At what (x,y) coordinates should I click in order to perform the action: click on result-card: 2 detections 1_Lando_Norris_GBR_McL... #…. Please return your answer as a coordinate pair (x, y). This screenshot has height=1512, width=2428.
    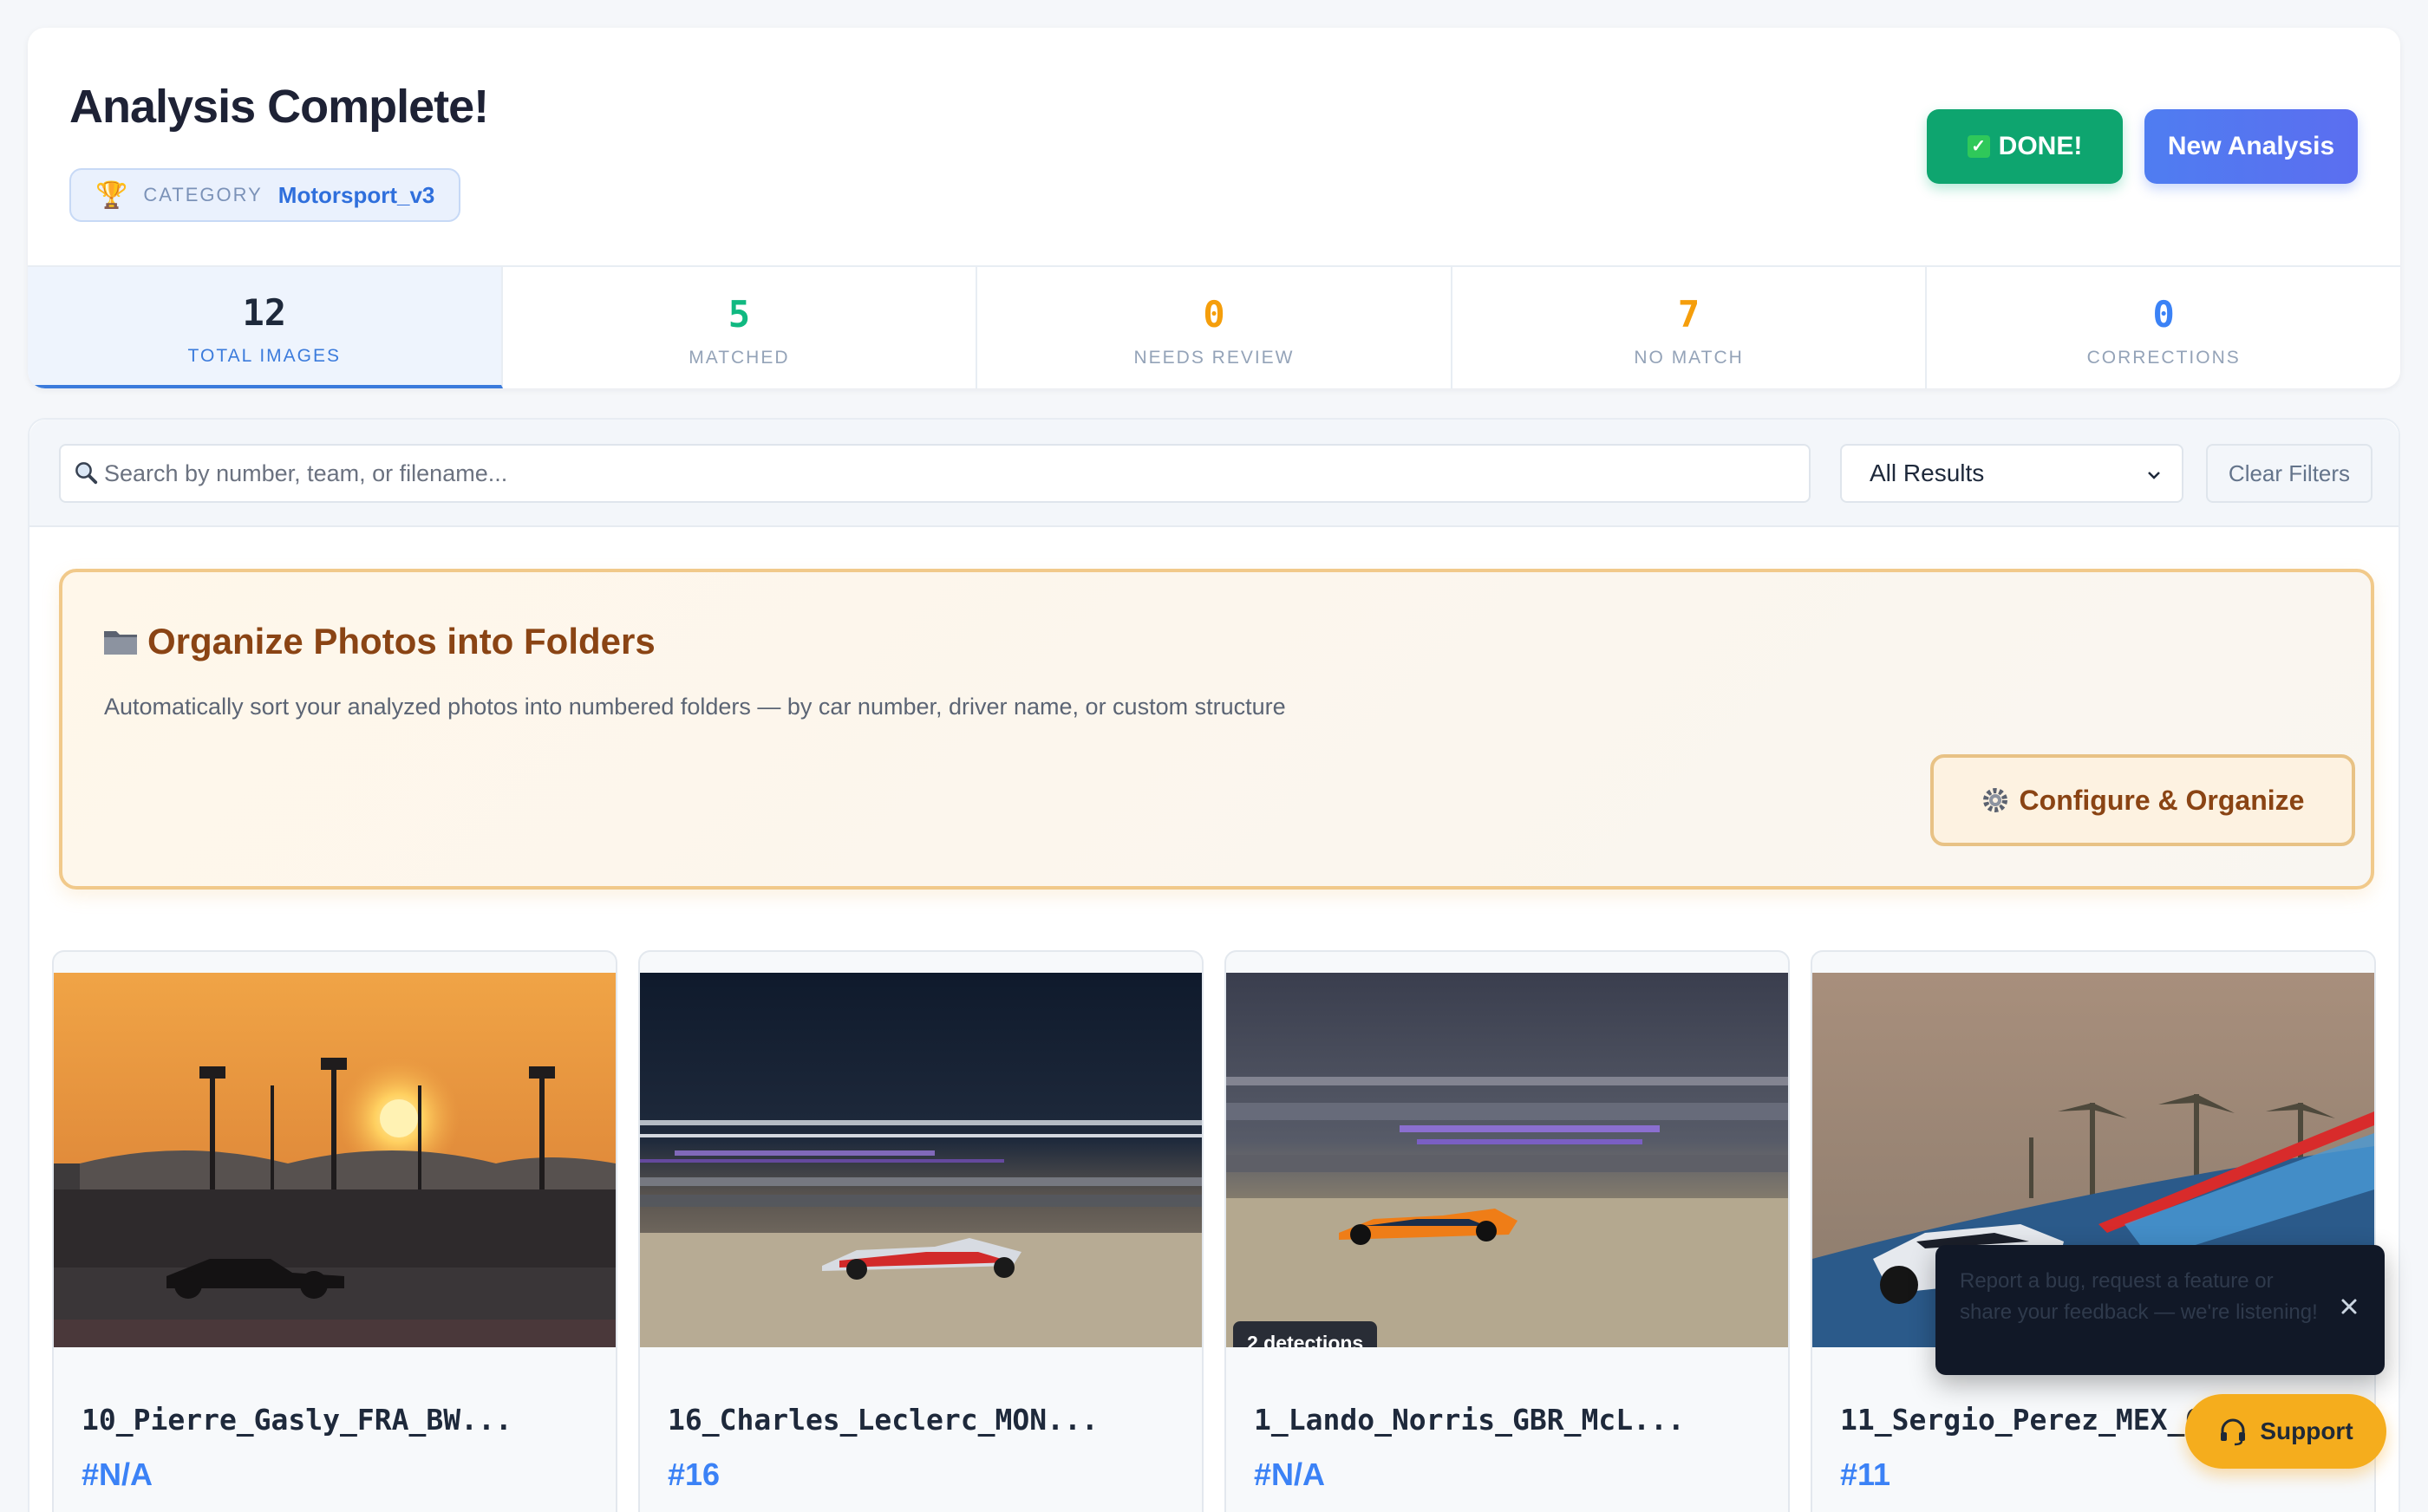
    Looking at the image, I should click on (1507, 1231).